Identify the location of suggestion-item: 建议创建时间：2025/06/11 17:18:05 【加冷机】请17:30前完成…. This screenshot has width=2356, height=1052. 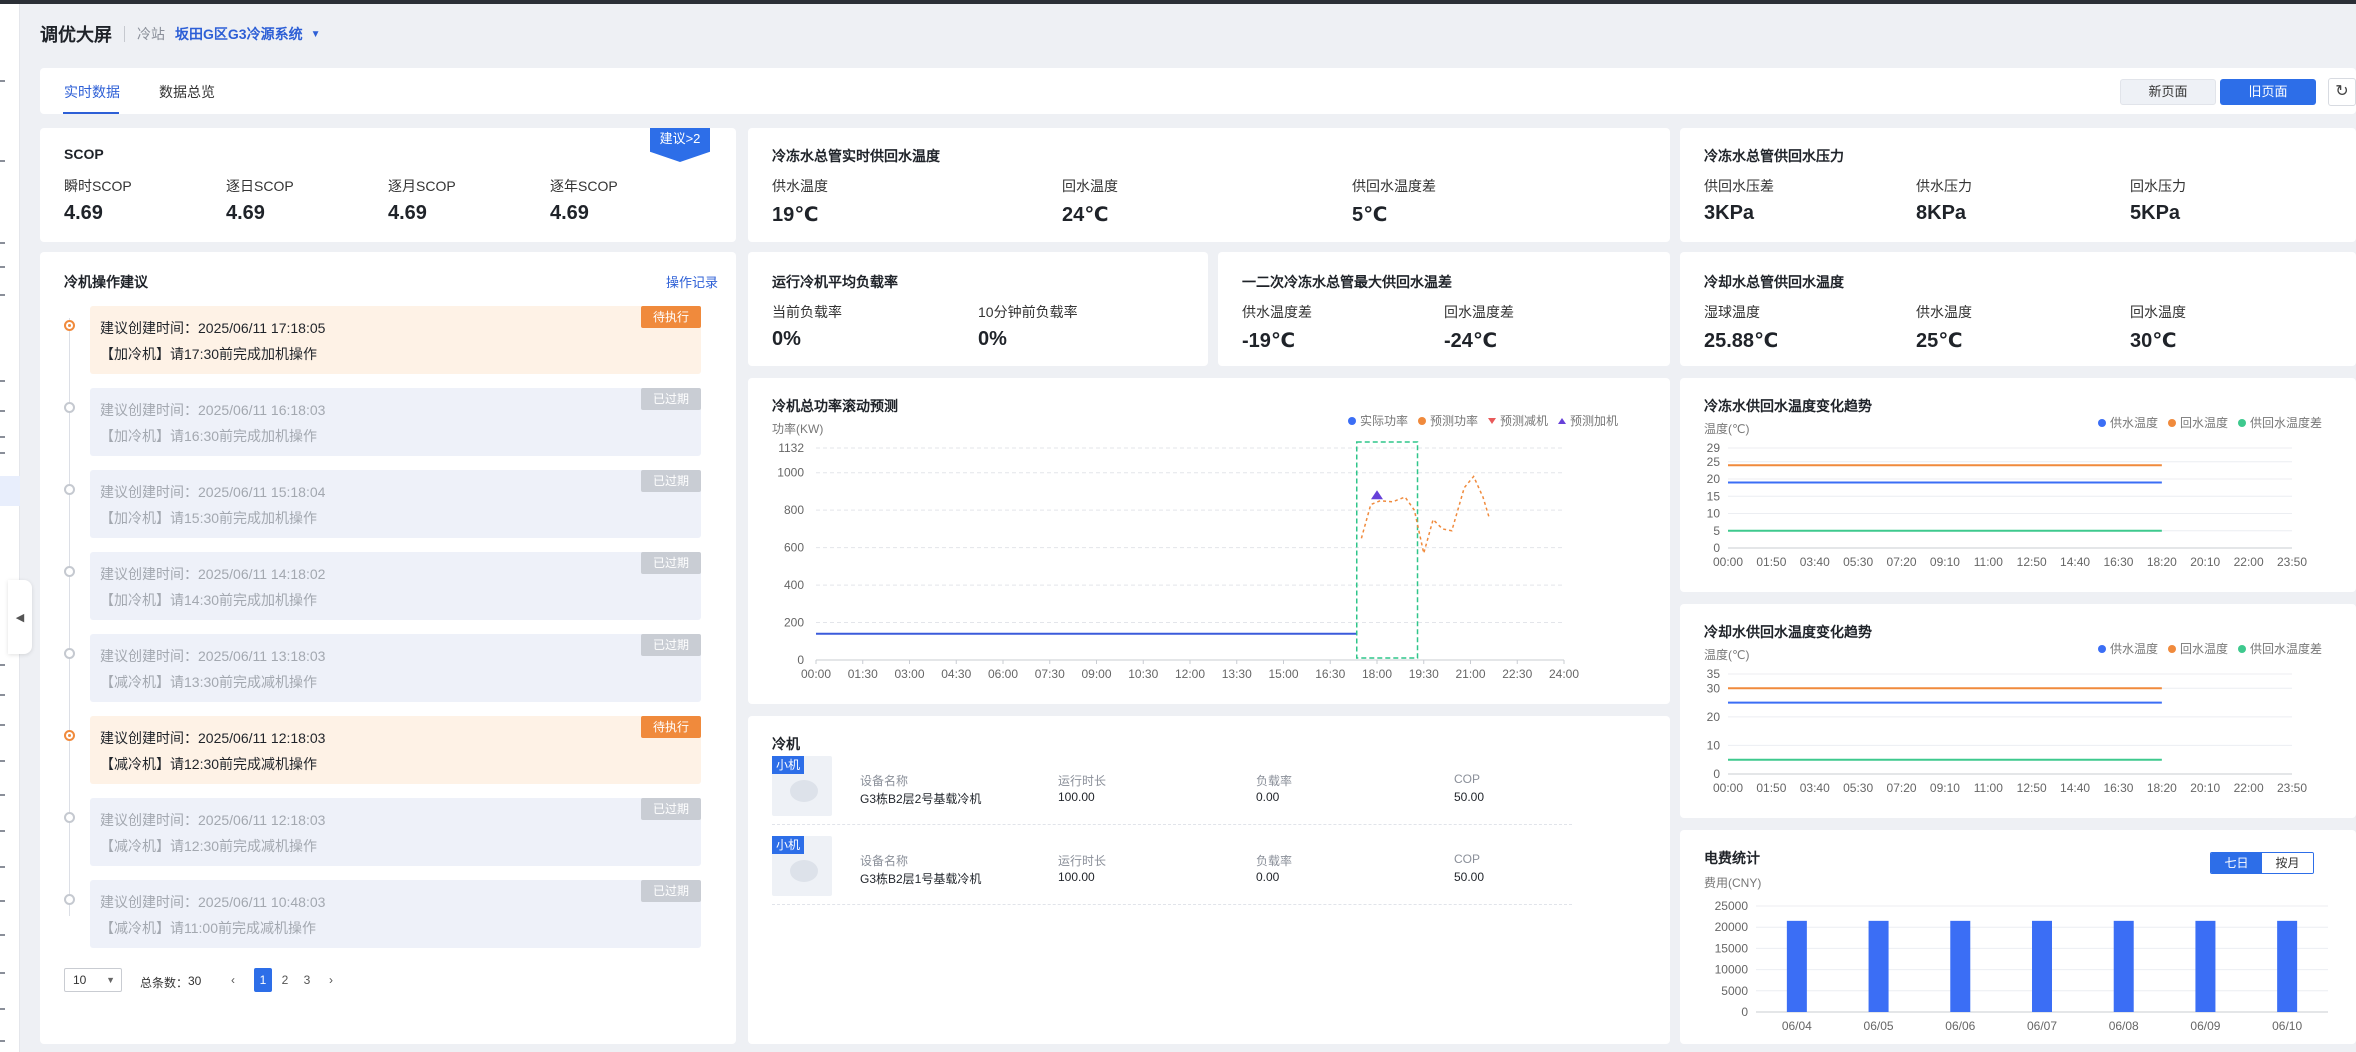
(395, 340).